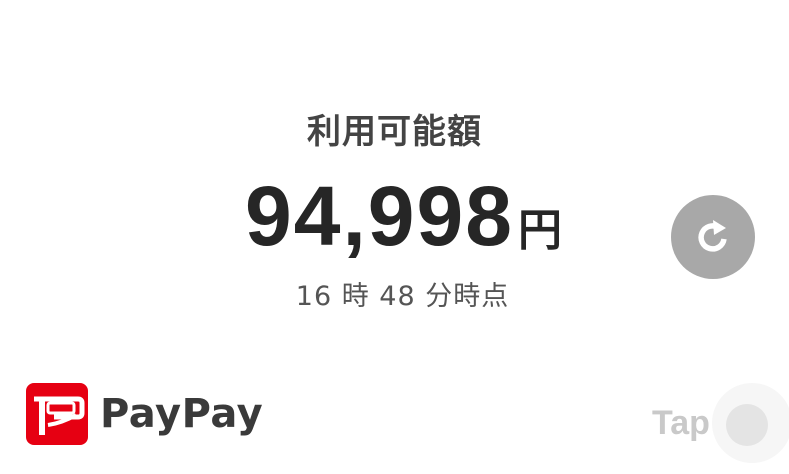 The image size is (789, 474). What do you see at coordinates (394, 132) in the screenshot?
I see `available-balance-label: 利用可能額` at bounding box center [394, 132].